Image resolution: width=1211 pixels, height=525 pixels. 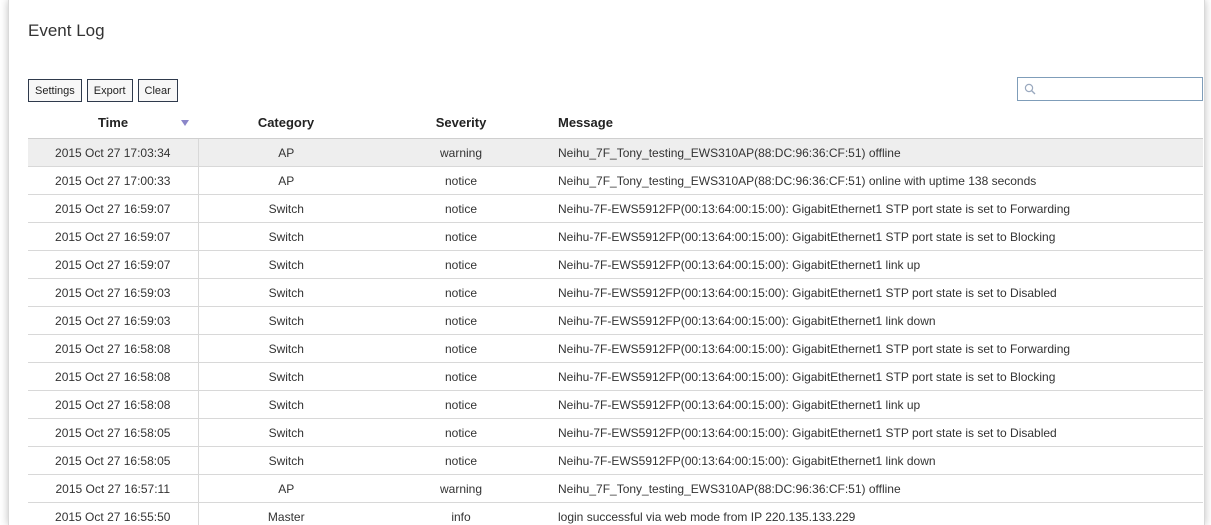 I want to click on column-header-message-label: Message, so click(x=585, y=122).